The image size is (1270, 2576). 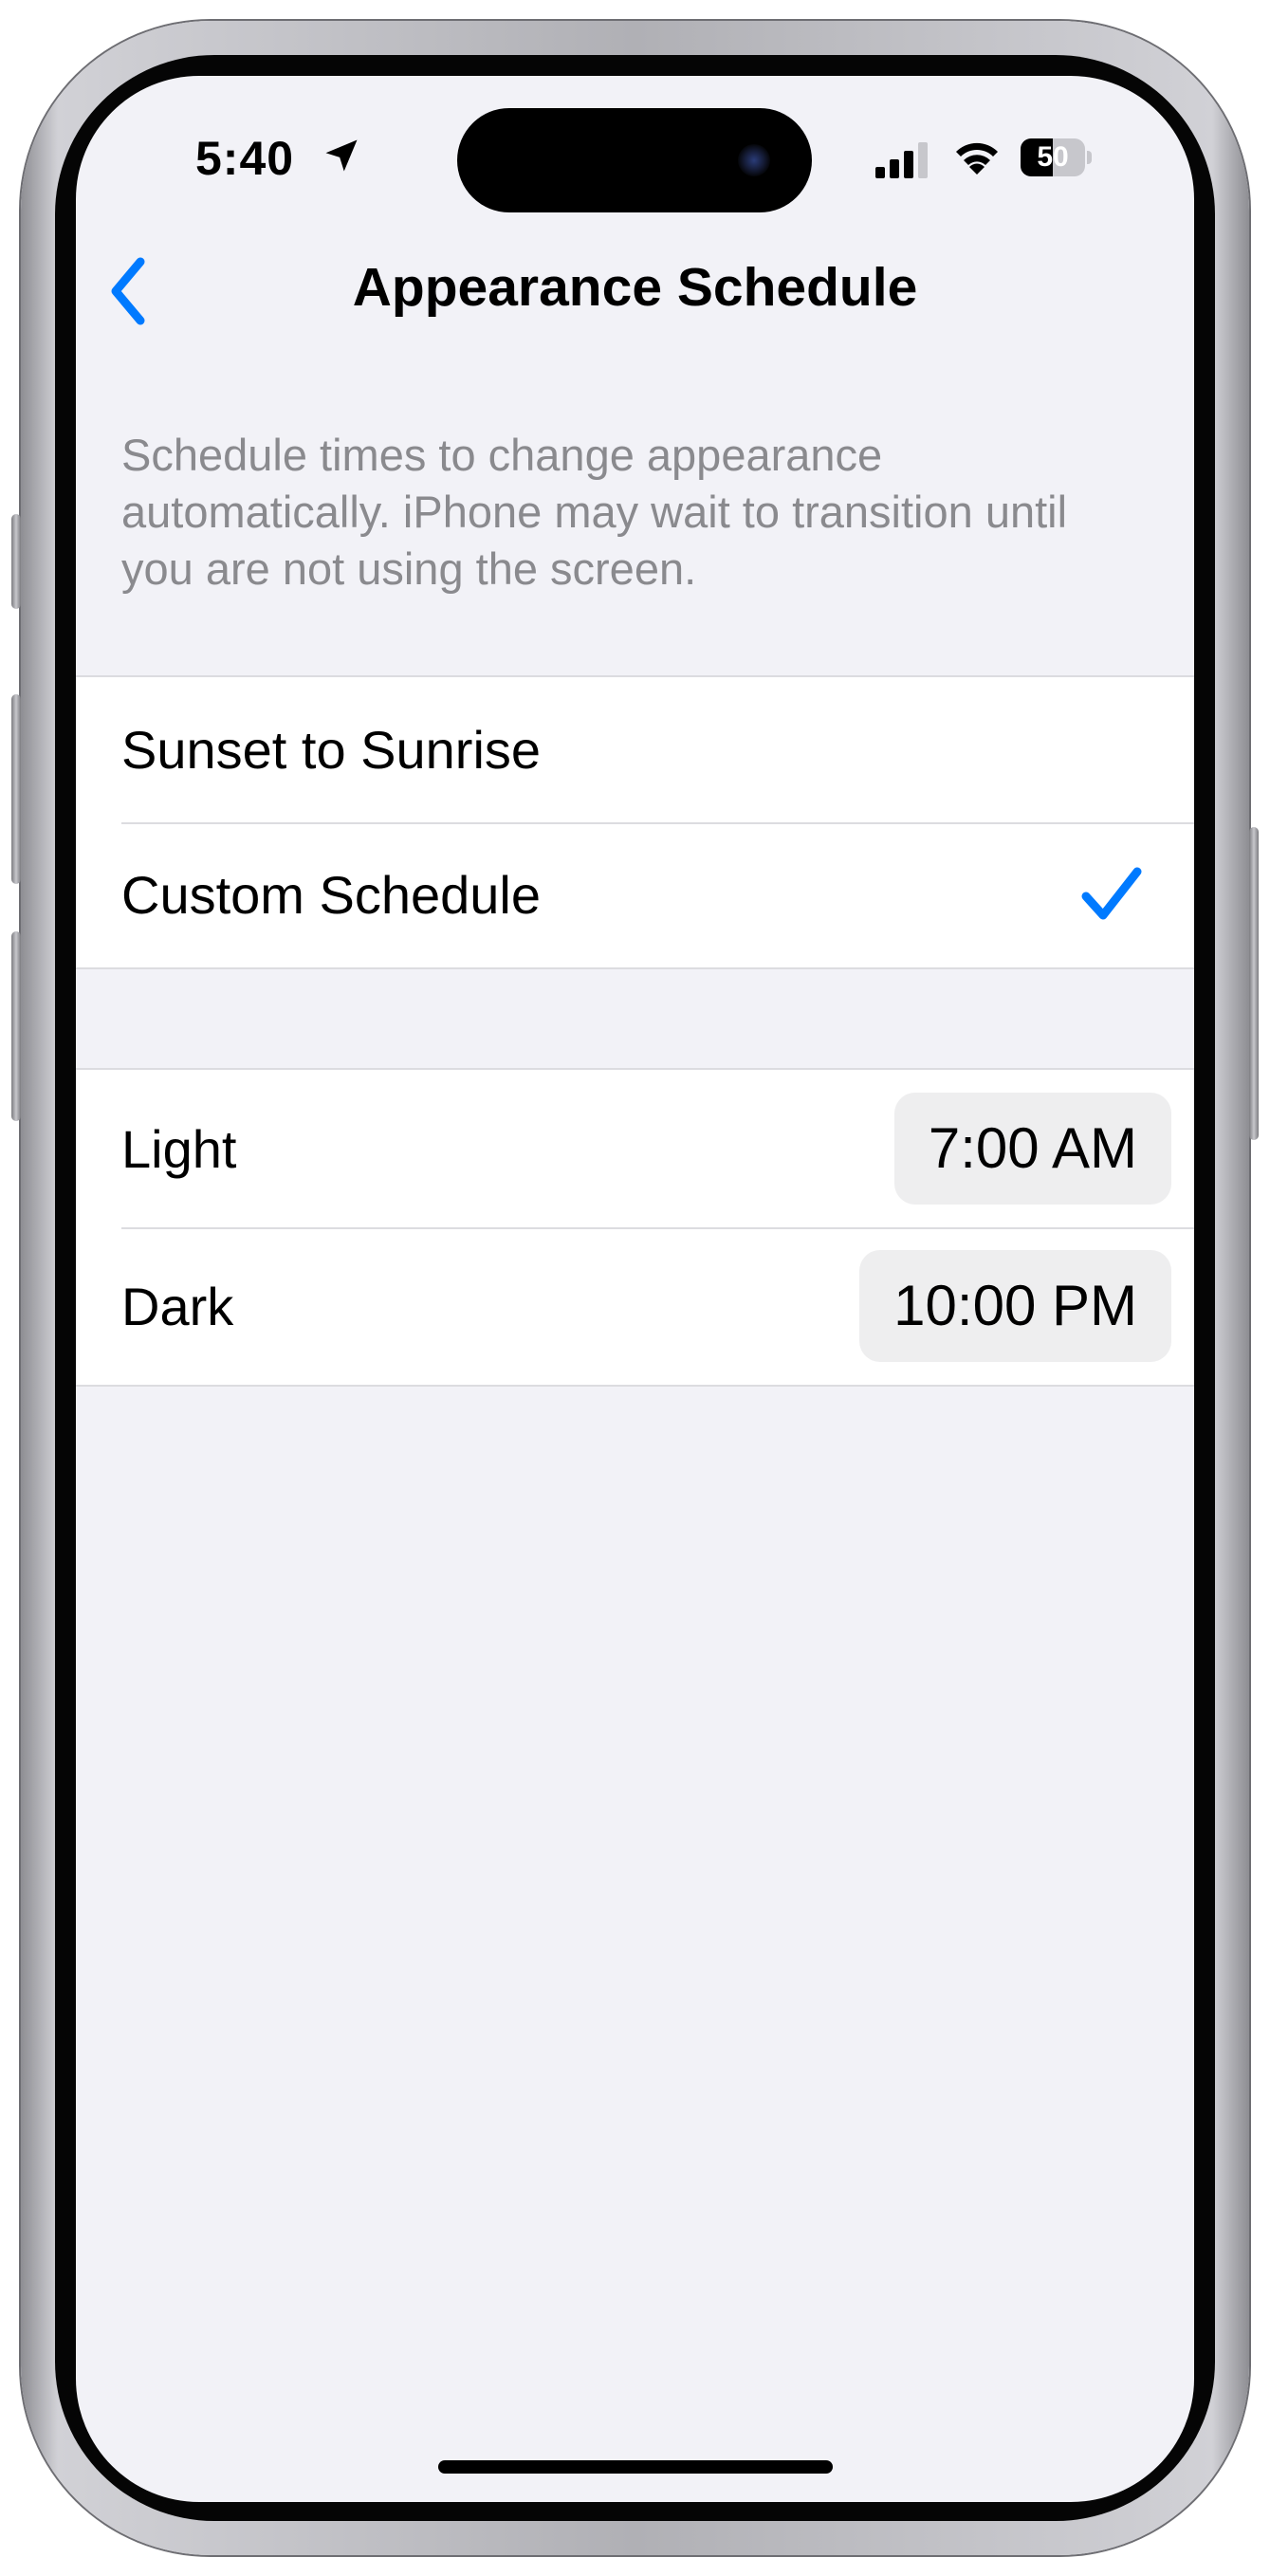 I want to click on status-time: 5:40, so click(x=245, y=158).